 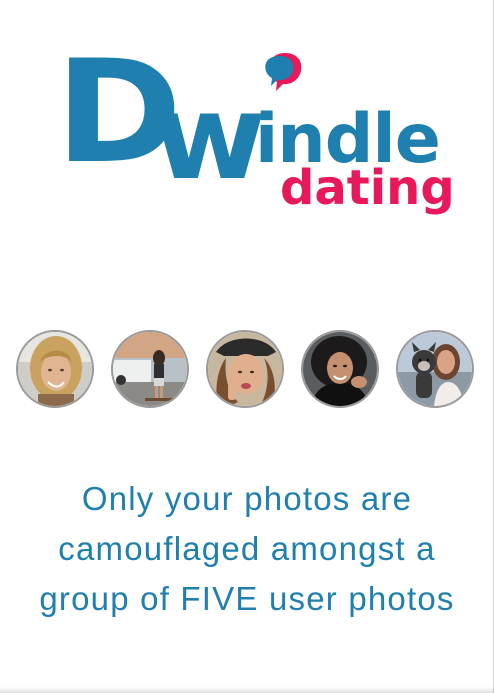 What do you see at coordinates (283, 72) in the screenshot?
I see `speech-bubble-icon` at bounding box center [283, 72].